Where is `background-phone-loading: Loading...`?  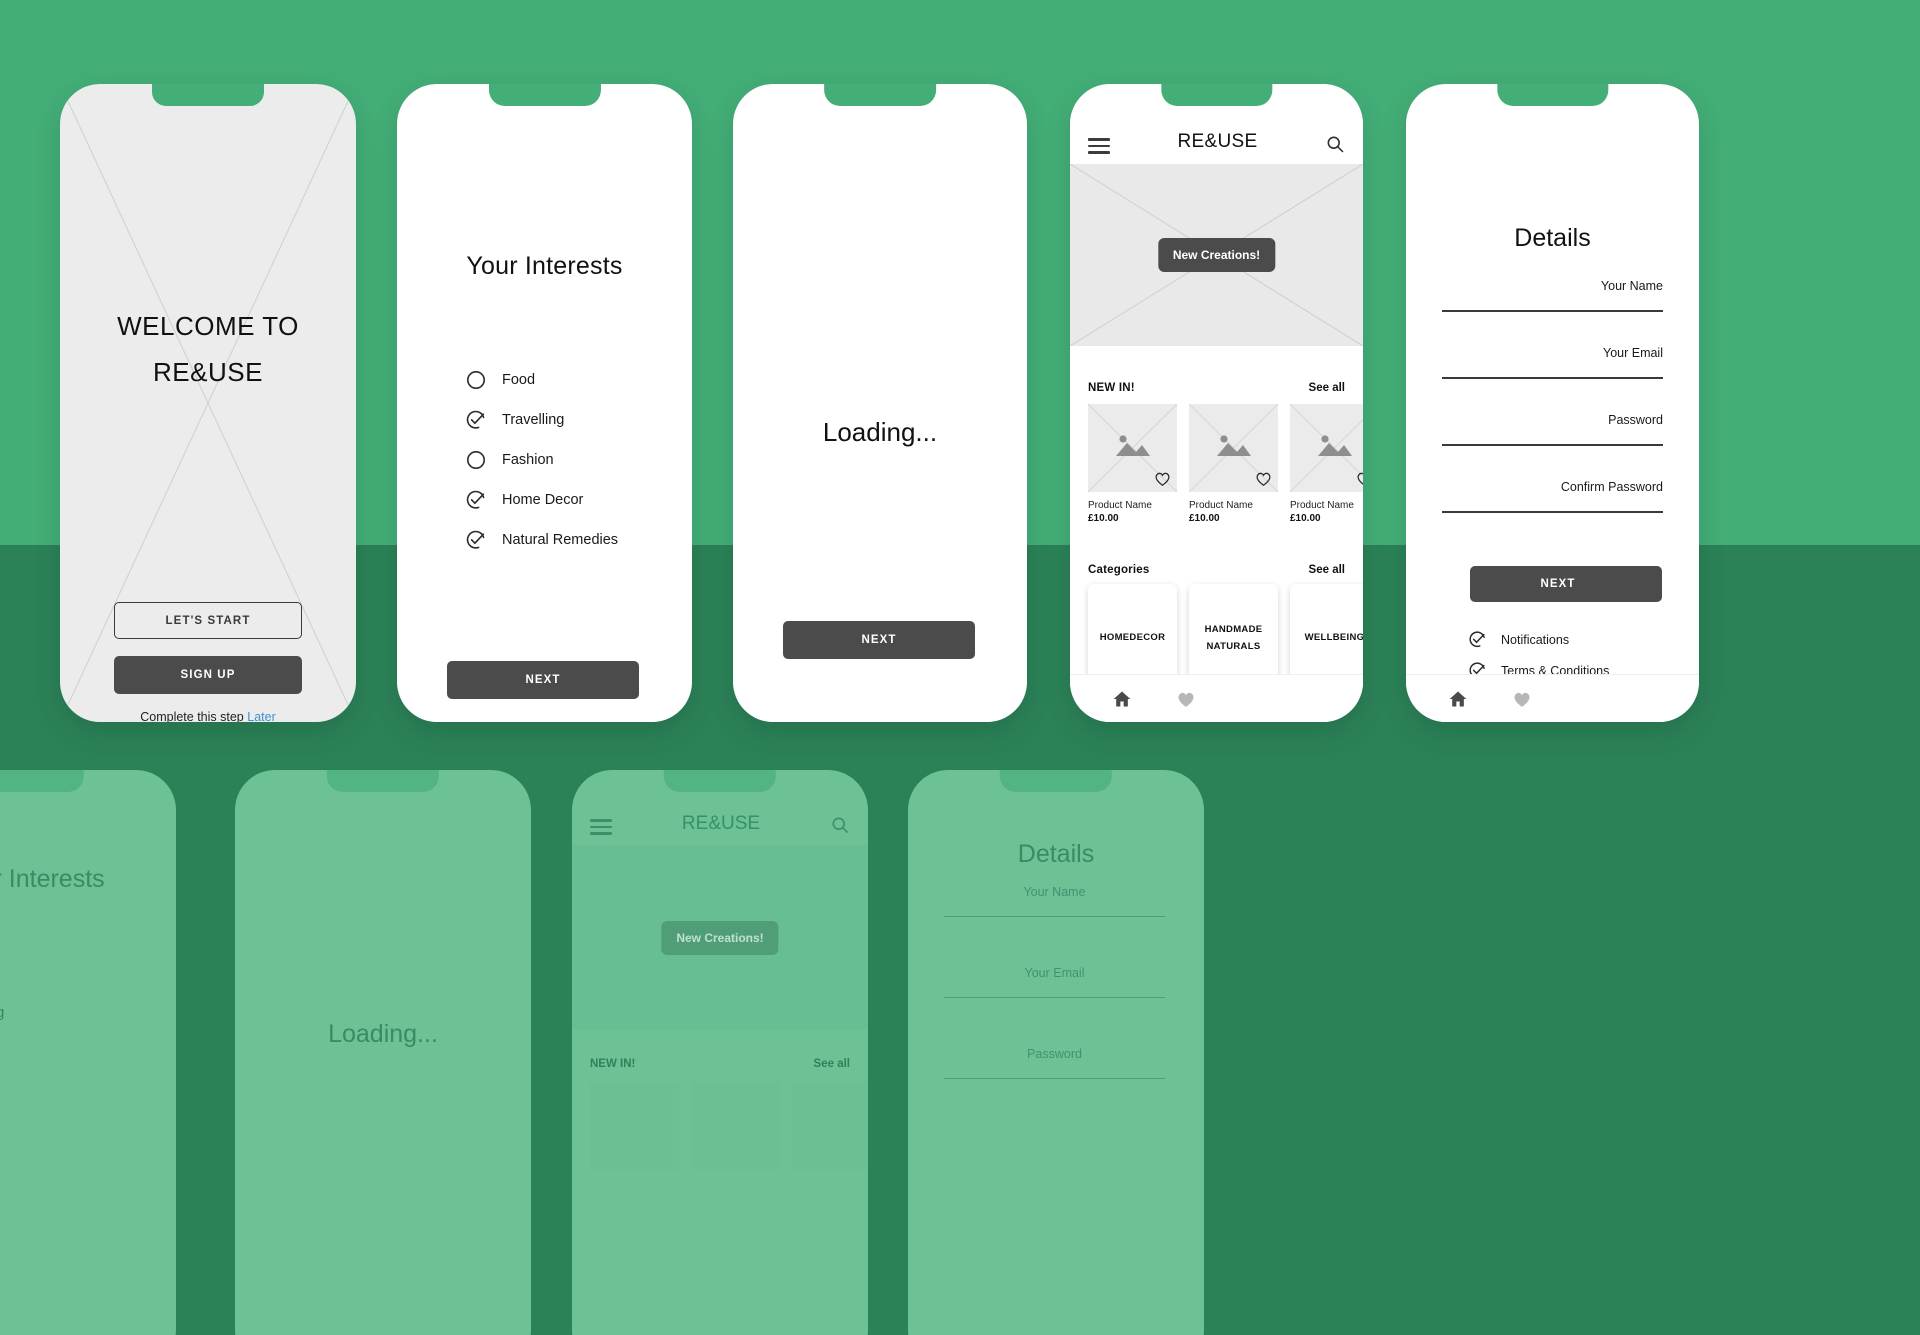 background-phone-loading: Loading... is located at coordinates (383, 1052).